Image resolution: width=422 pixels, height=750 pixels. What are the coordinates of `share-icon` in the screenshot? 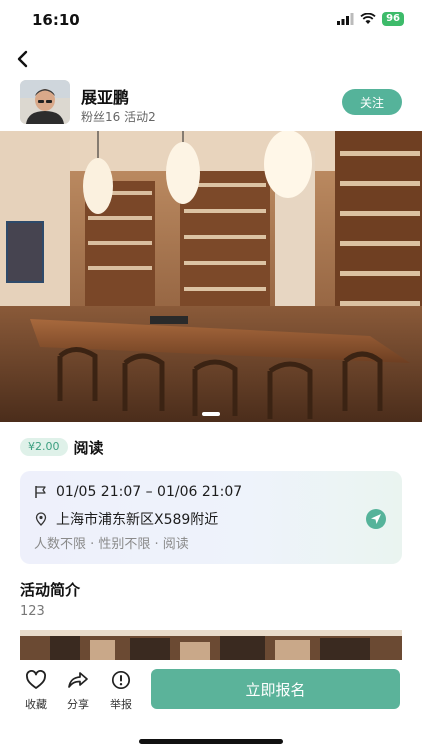 It's located at (78, 680).